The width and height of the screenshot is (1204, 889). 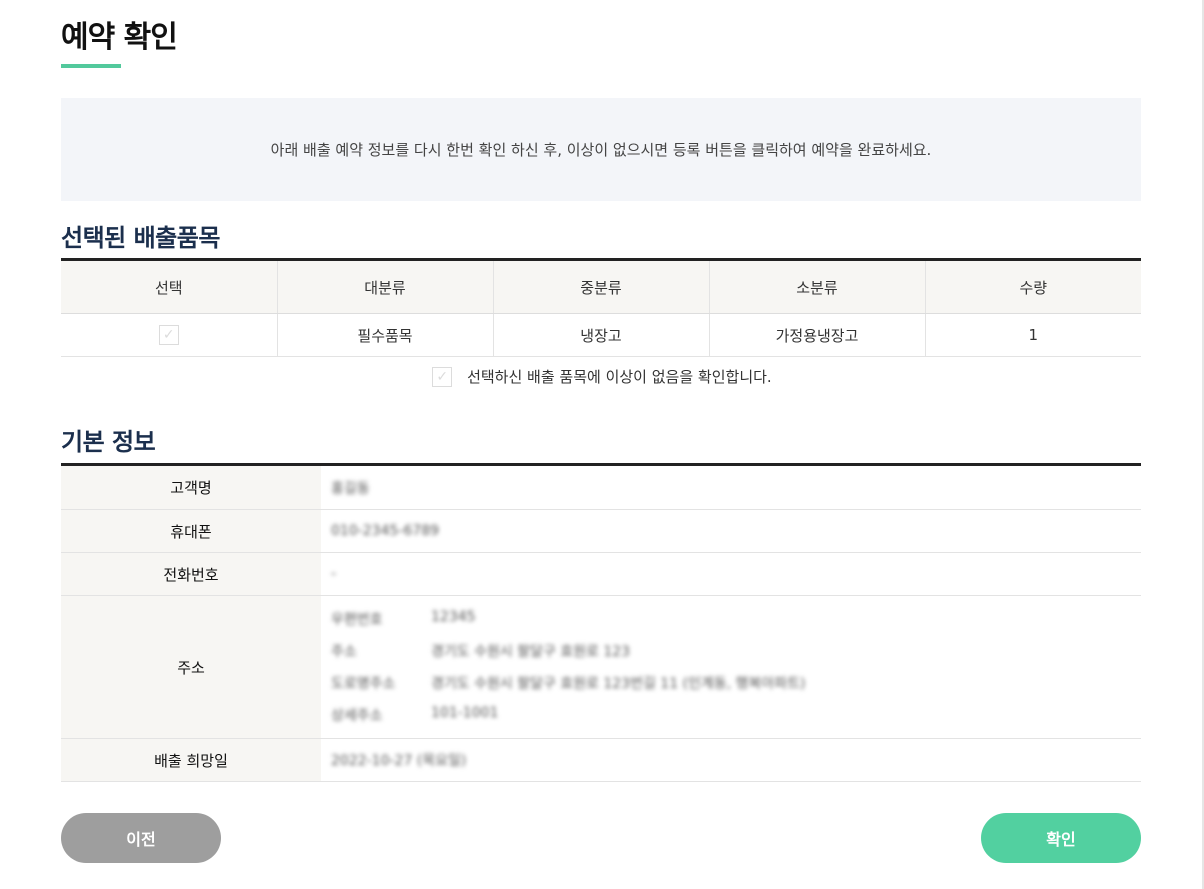 I want to click on address-line: 우편번호 12345, so click(x=403, y=619).